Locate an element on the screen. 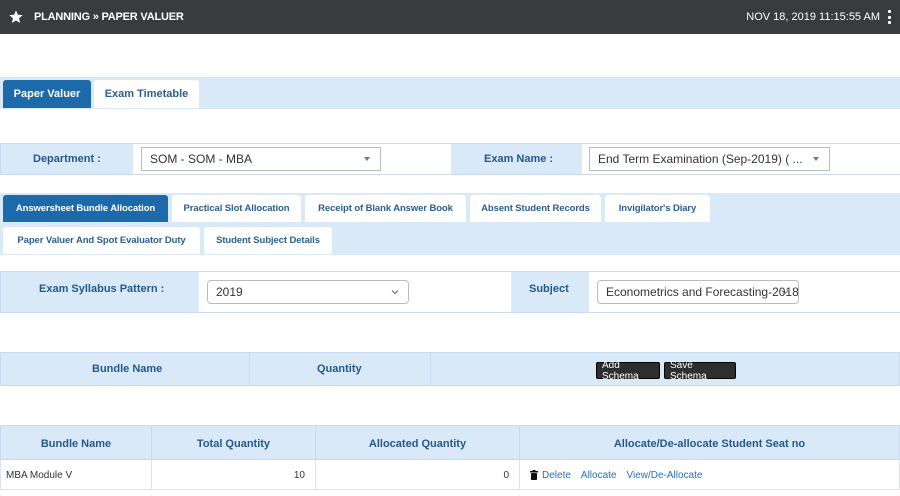 This screenshot has height=496, width=900. tab-answersheet-bundle-allocation: Answersheet Bundle Allocation is located at coordinates (85, 208).